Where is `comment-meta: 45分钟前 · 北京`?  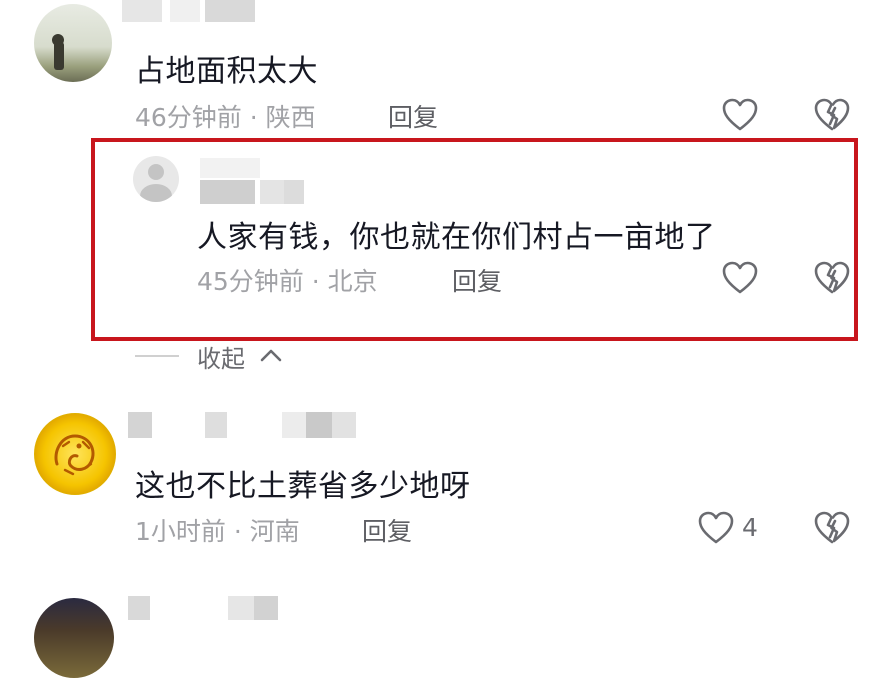 comment-meta: 45分钟前 · 北京 is located at coordinates (287, 281).